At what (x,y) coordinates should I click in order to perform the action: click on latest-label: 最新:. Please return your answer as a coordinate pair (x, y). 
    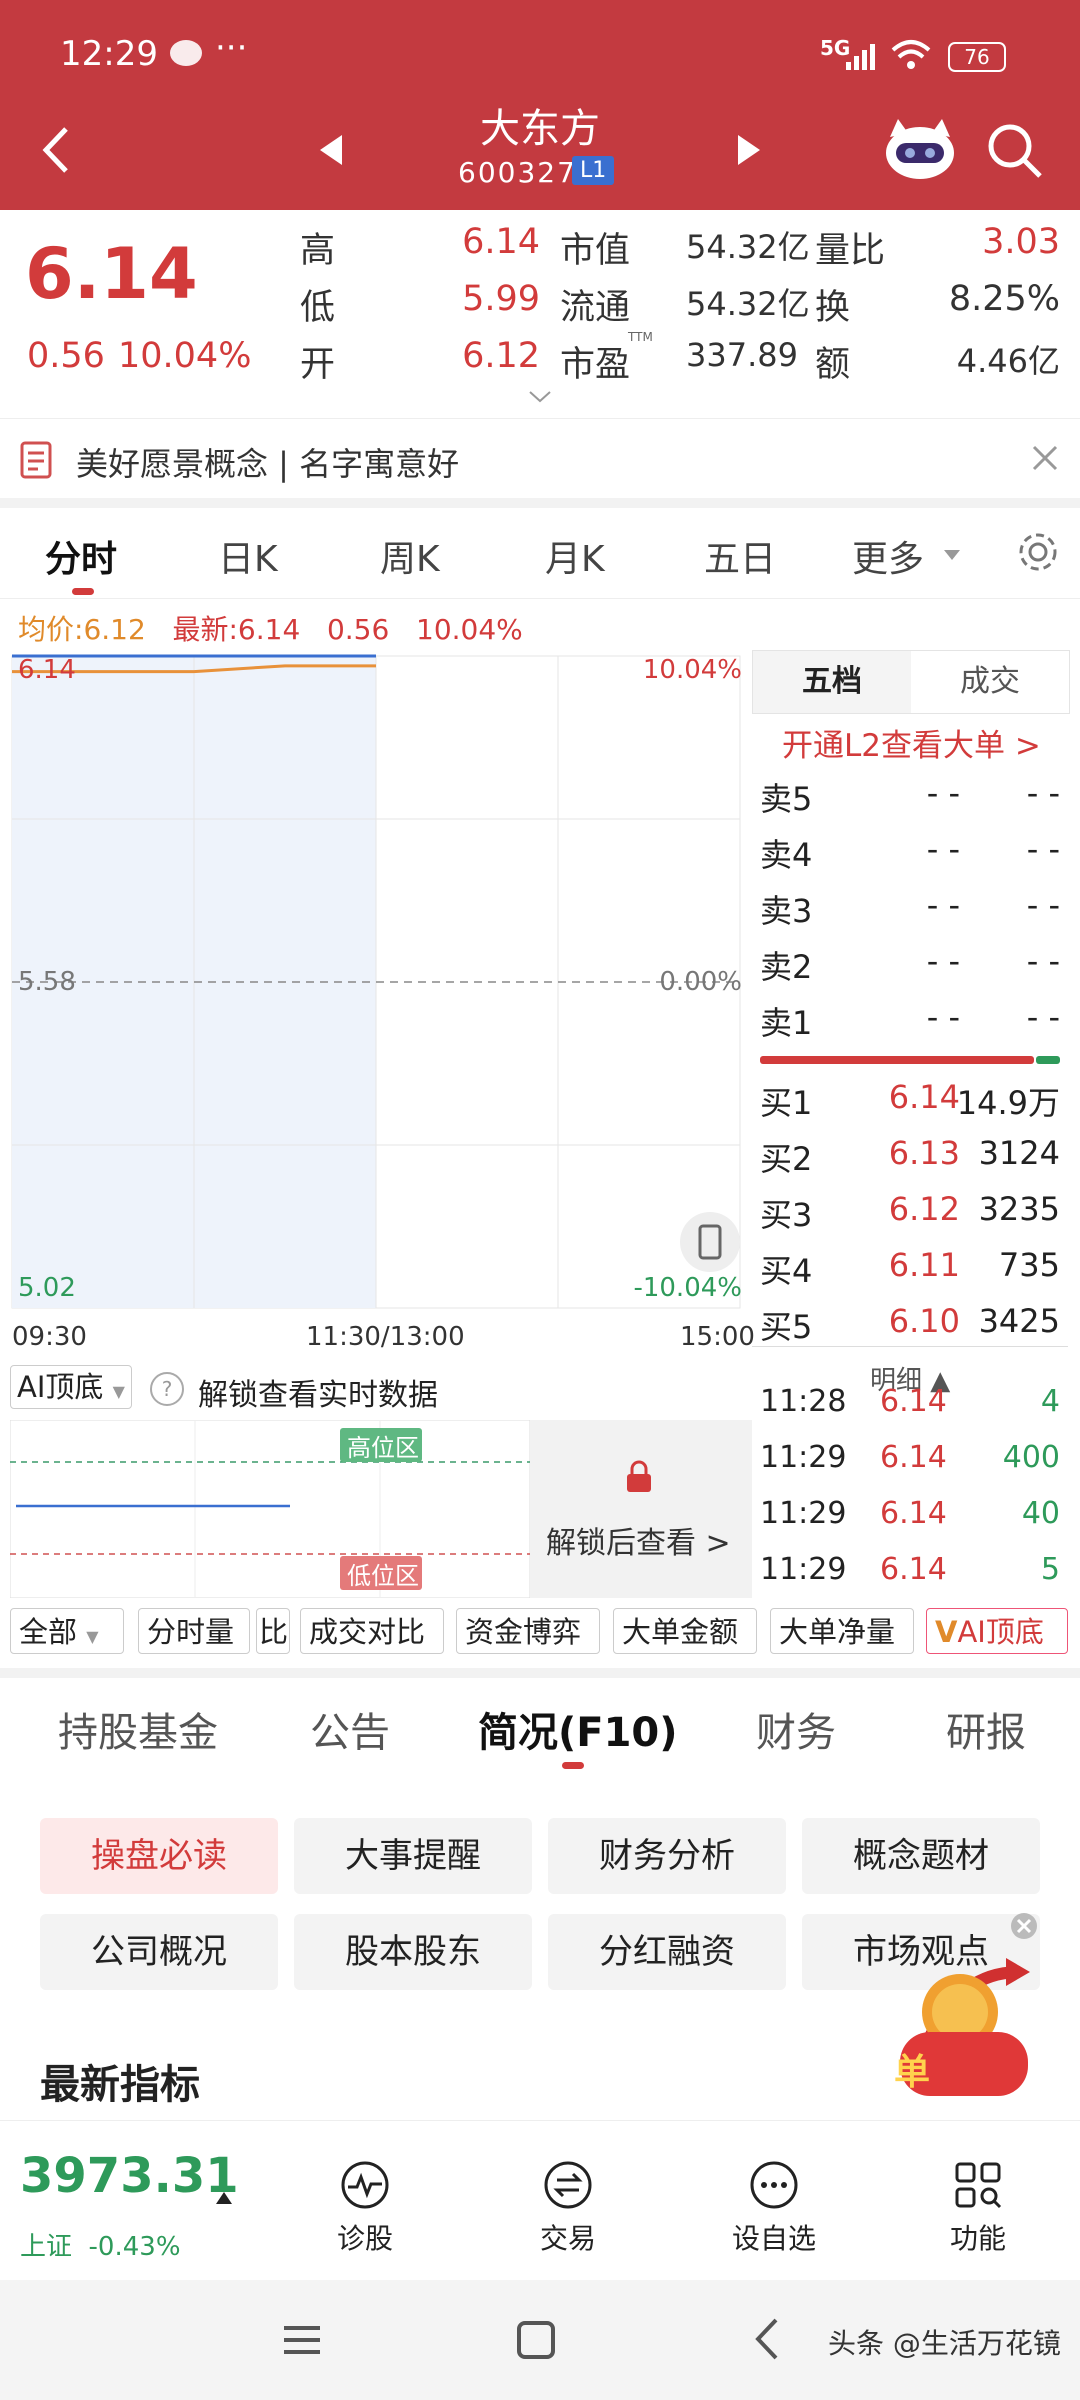
    Looking at the image, I should click on (205, 629).